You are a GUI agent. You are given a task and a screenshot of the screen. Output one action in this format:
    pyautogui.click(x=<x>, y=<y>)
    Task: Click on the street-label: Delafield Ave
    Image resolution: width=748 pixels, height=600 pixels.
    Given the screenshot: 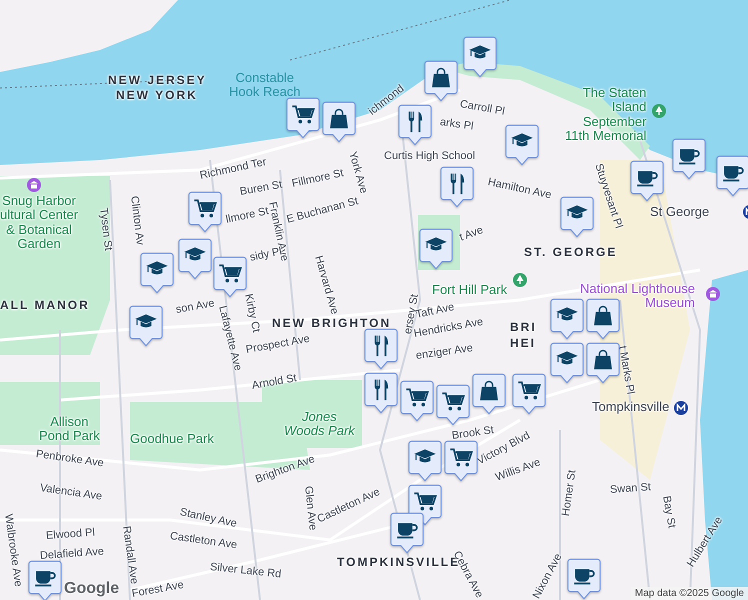 What is the action you would take?
    pyautogui.click(x=72, y=554)
    